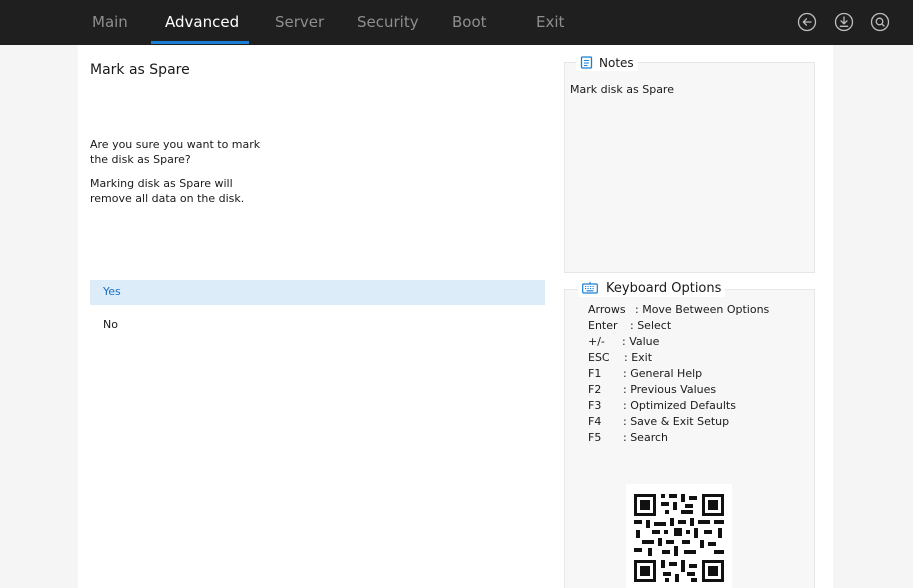 The image size is (913, 588). Describe the element at coordinates (110, 324) in the screenshot. I see `option-no-label: No` at that location.